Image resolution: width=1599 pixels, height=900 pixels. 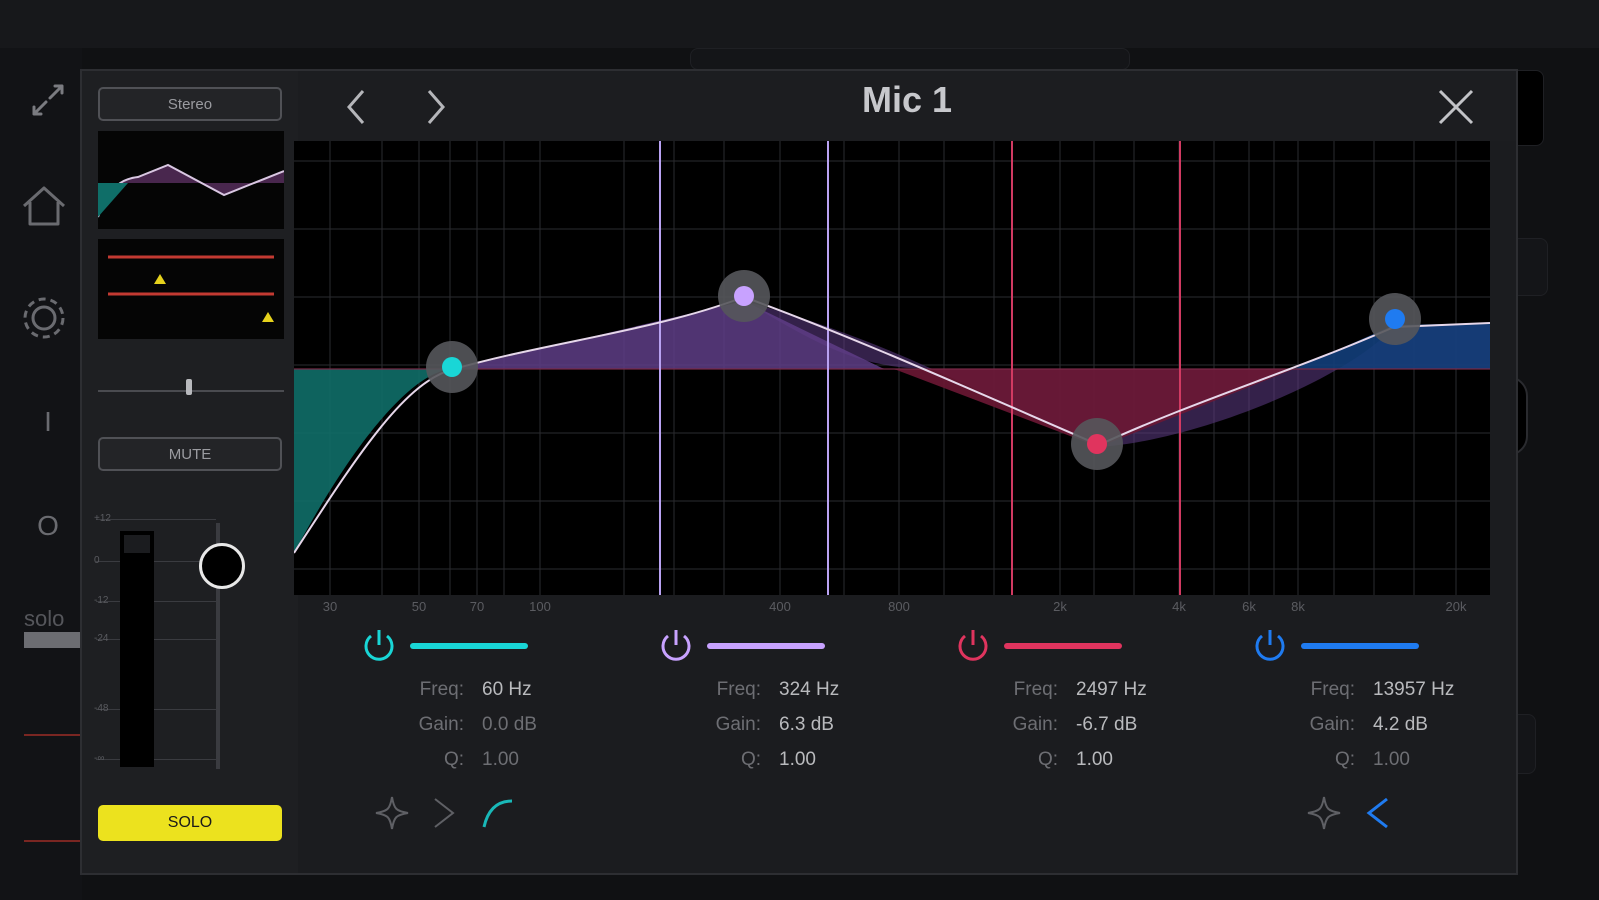 I want to click on meter-tick-label: 0, so click(x=97, y=560).